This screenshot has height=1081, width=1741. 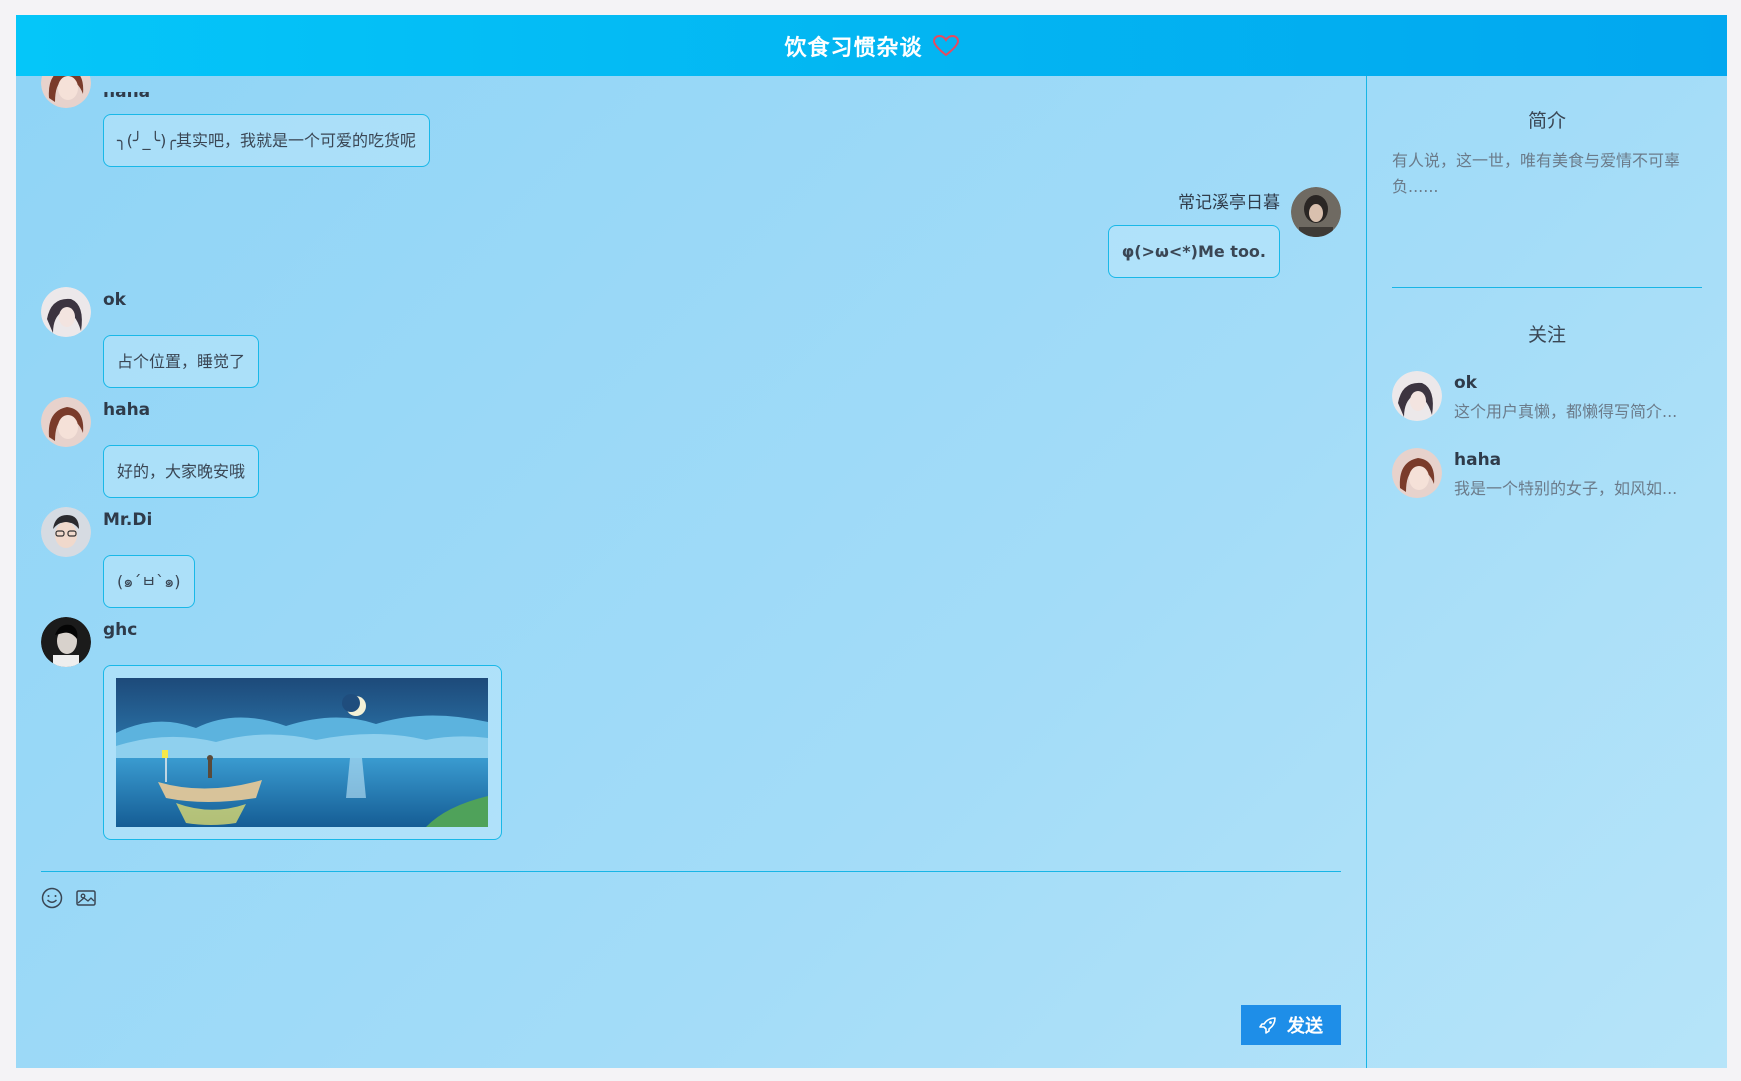 I want to click on send-button-label: 发送, so click(x=1305, y=1026).